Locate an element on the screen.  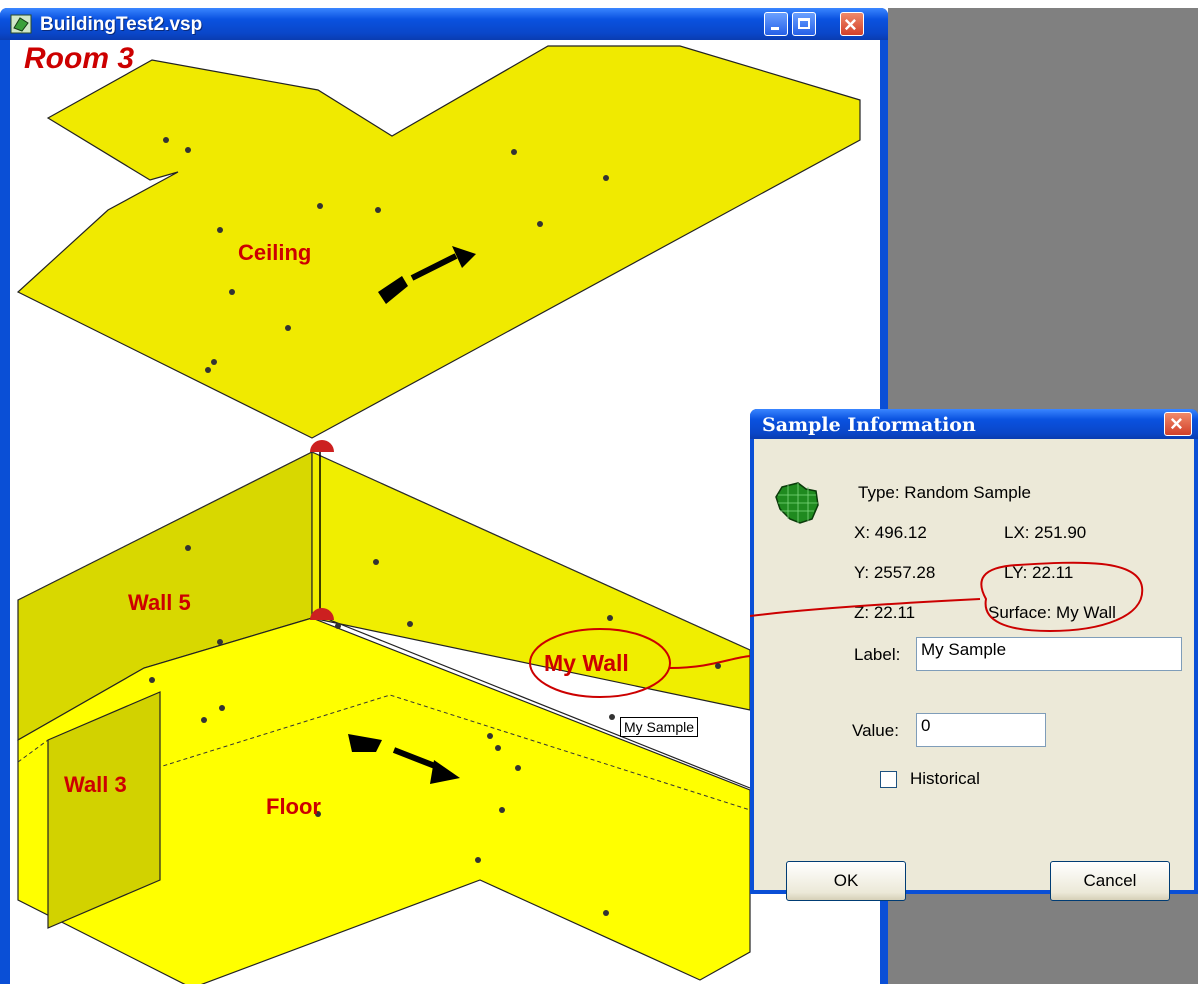
surface-value: Surface: My Wall is located at coordinates (1052, 612).